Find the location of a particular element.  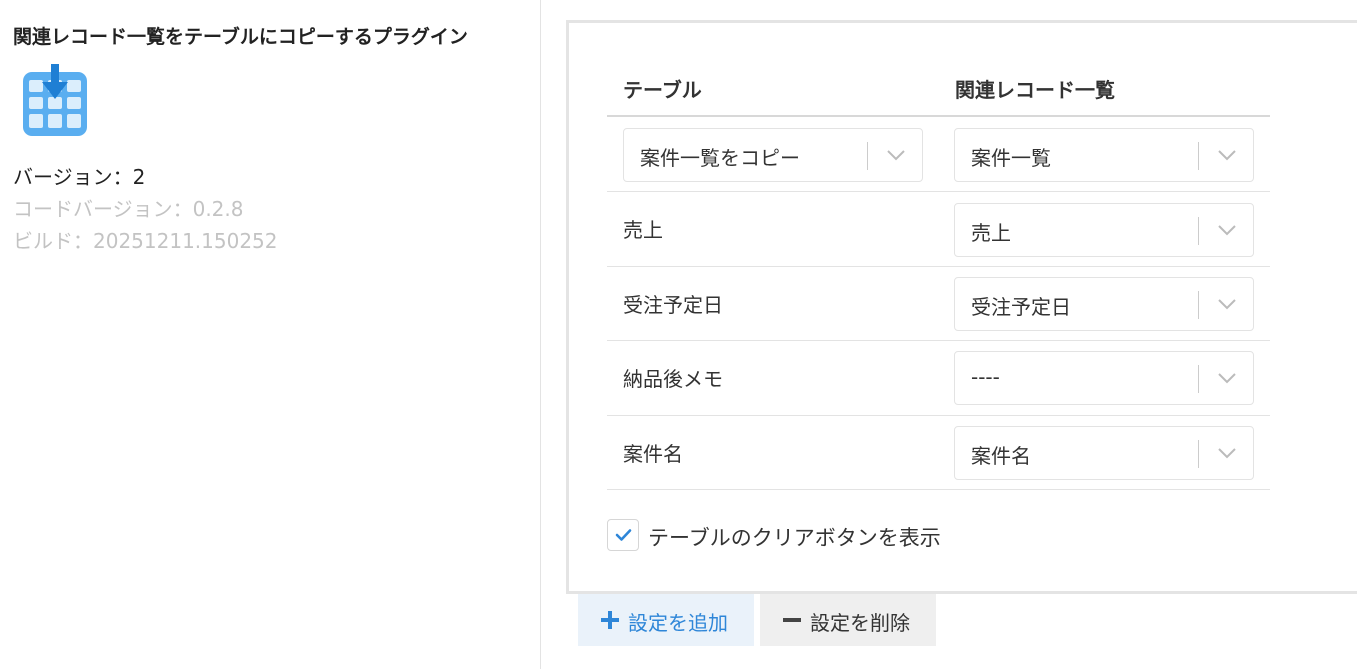

mapping-header: テーブル 関連レコード一覧 is located at coordinates (938, 89).